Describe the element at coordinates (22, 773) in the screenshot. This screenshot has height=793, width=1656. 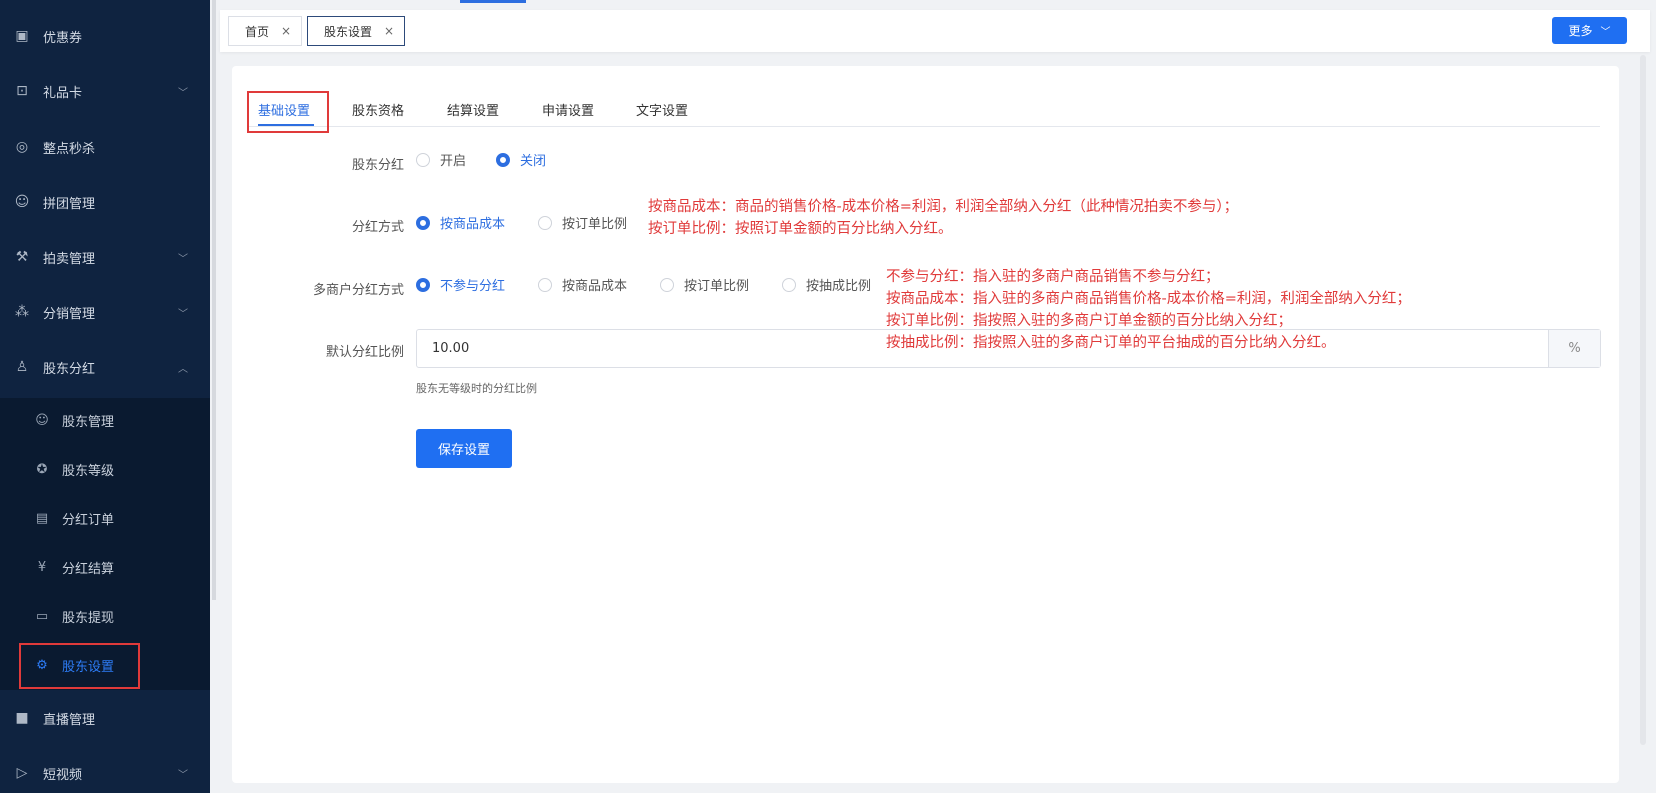
I see `play-icon: ▷` at that location.